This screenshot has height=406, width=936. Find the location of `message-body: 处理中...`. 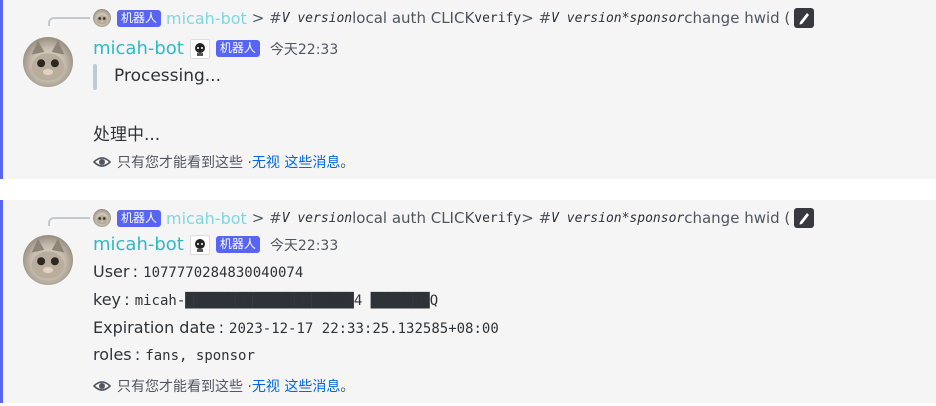

message-body: 处理中... is located at coordinates (127, 135).